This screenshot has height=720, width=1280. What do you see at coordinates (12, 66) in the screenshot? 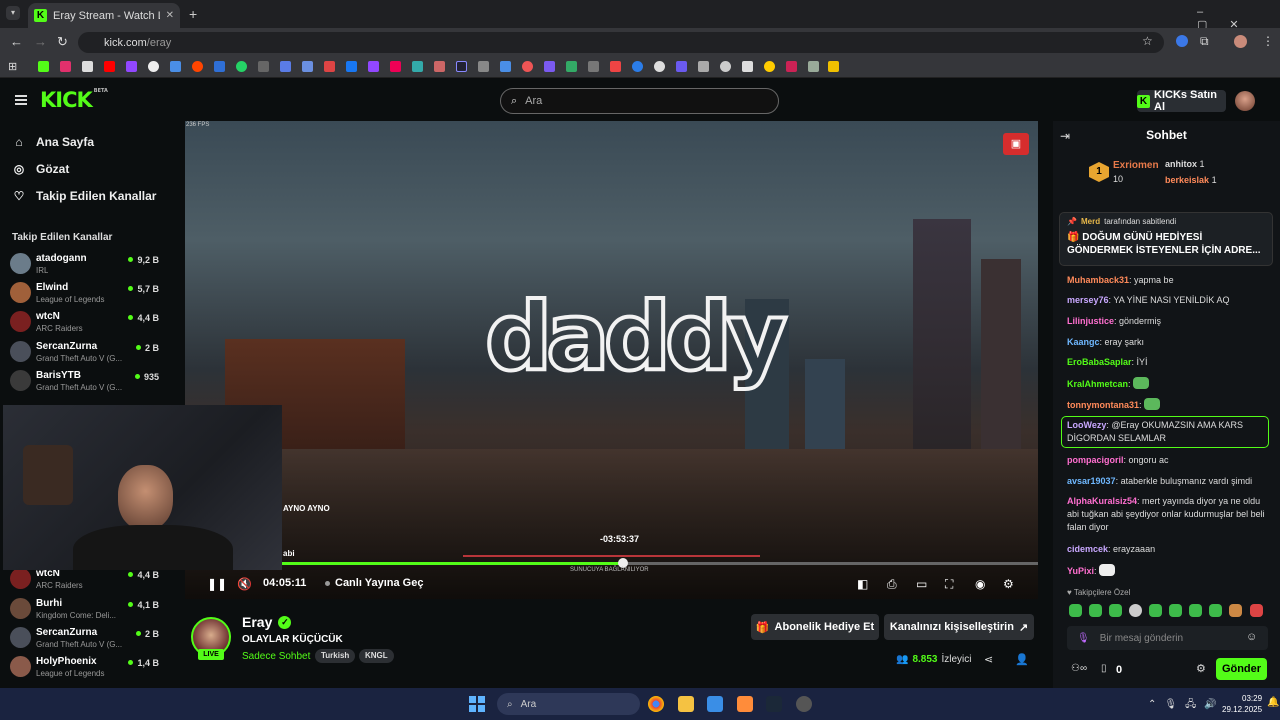
I see `apps-grid-icon: ⊞` at bounding box center [12, 66].